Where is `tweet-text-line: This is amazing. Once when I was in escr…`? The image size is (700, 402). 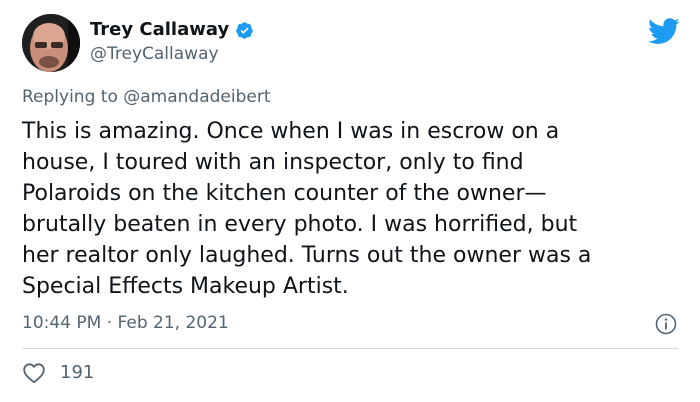 tweet-text-line: This is amazing. Once when I was in escr… is located at coordinates (291, 131).